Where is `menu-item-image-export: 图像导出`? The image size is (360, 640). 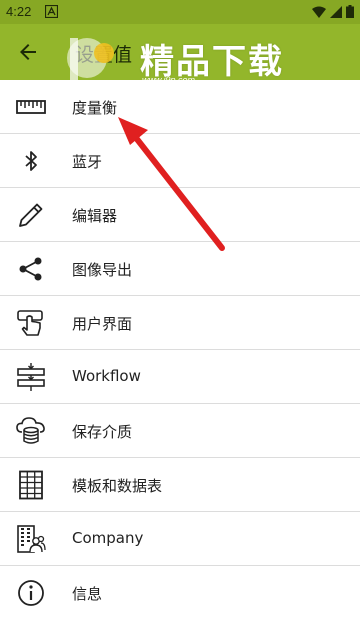 menu-item-image-export: 图像导出 is located at coordinates (180, 269).